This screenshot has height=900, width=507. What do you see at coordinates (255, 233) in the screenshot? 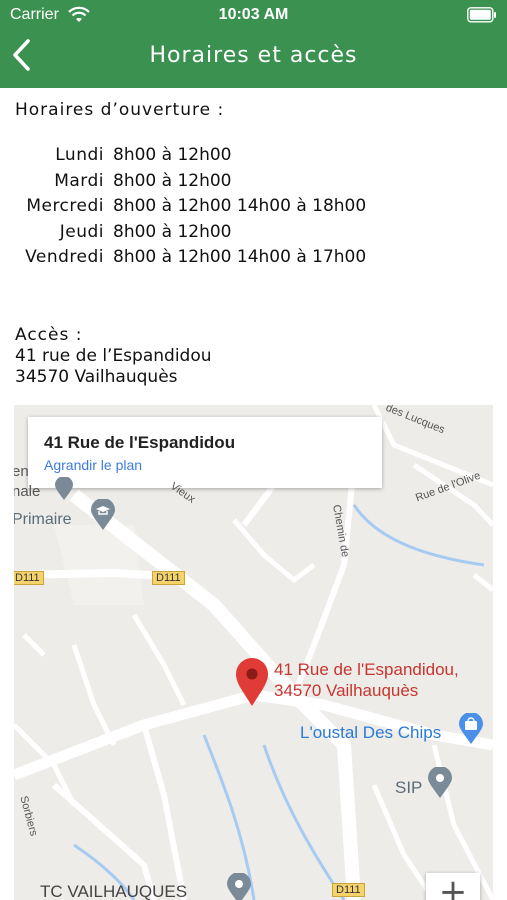
I see `hours-row: Jeudi 8h00 à 12h00` at bounding box center [255, 233].